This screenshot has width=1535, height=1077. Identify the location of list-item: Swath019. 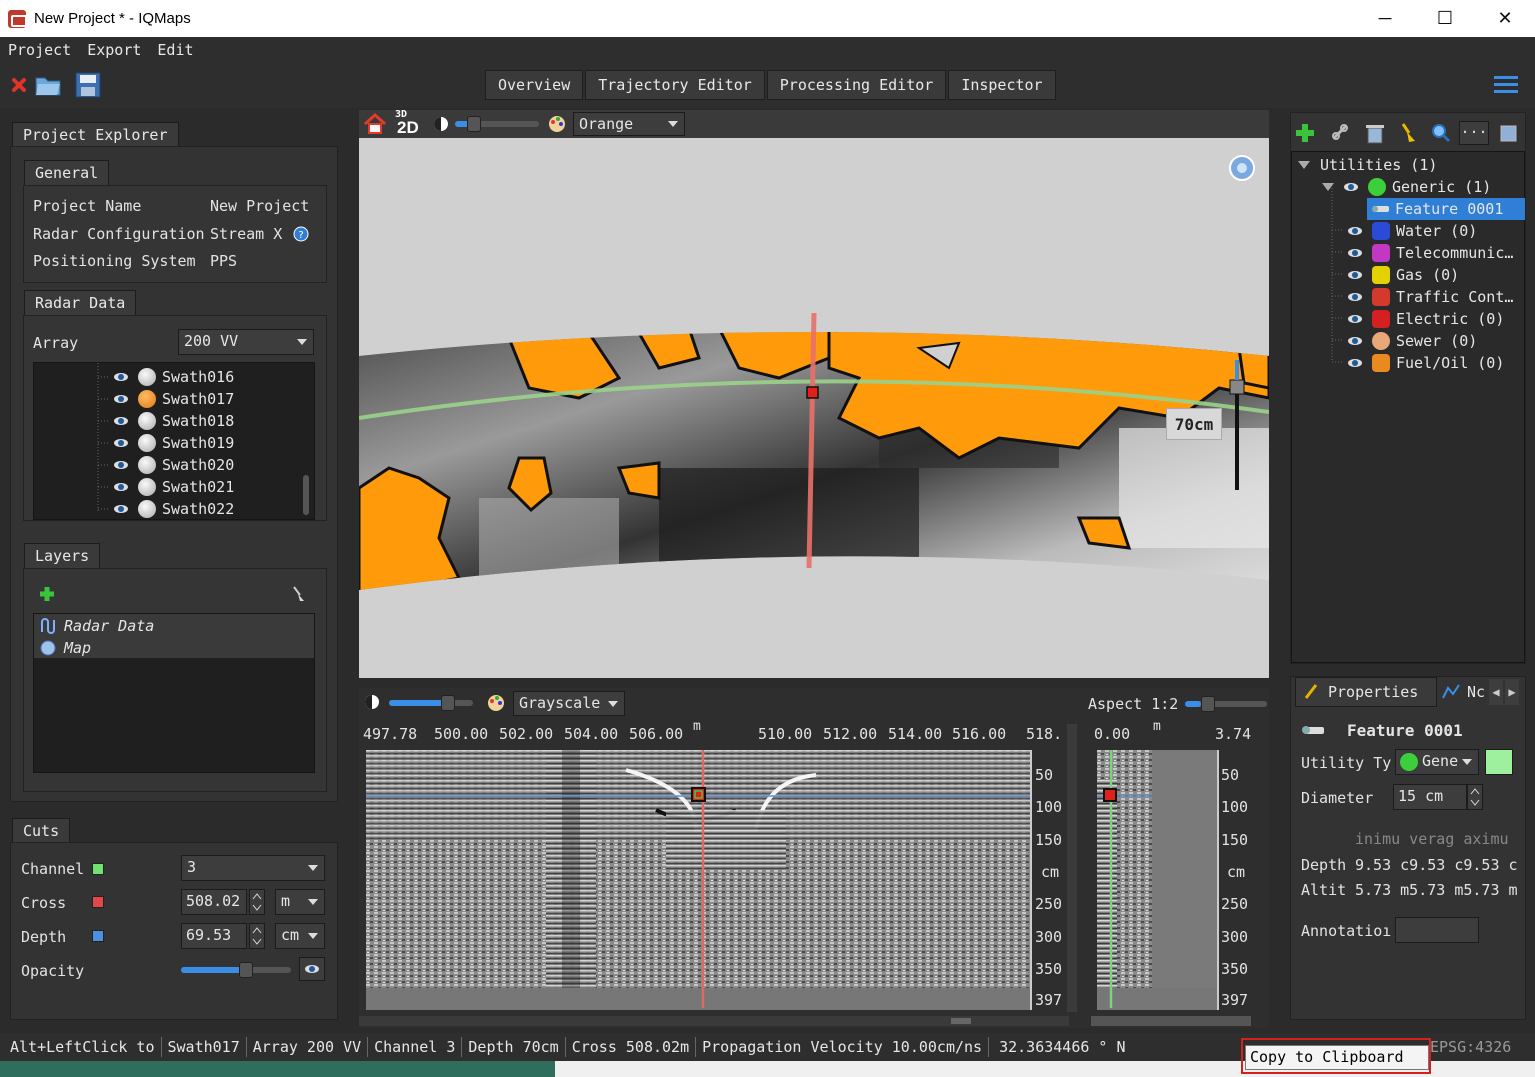
(174, 443).